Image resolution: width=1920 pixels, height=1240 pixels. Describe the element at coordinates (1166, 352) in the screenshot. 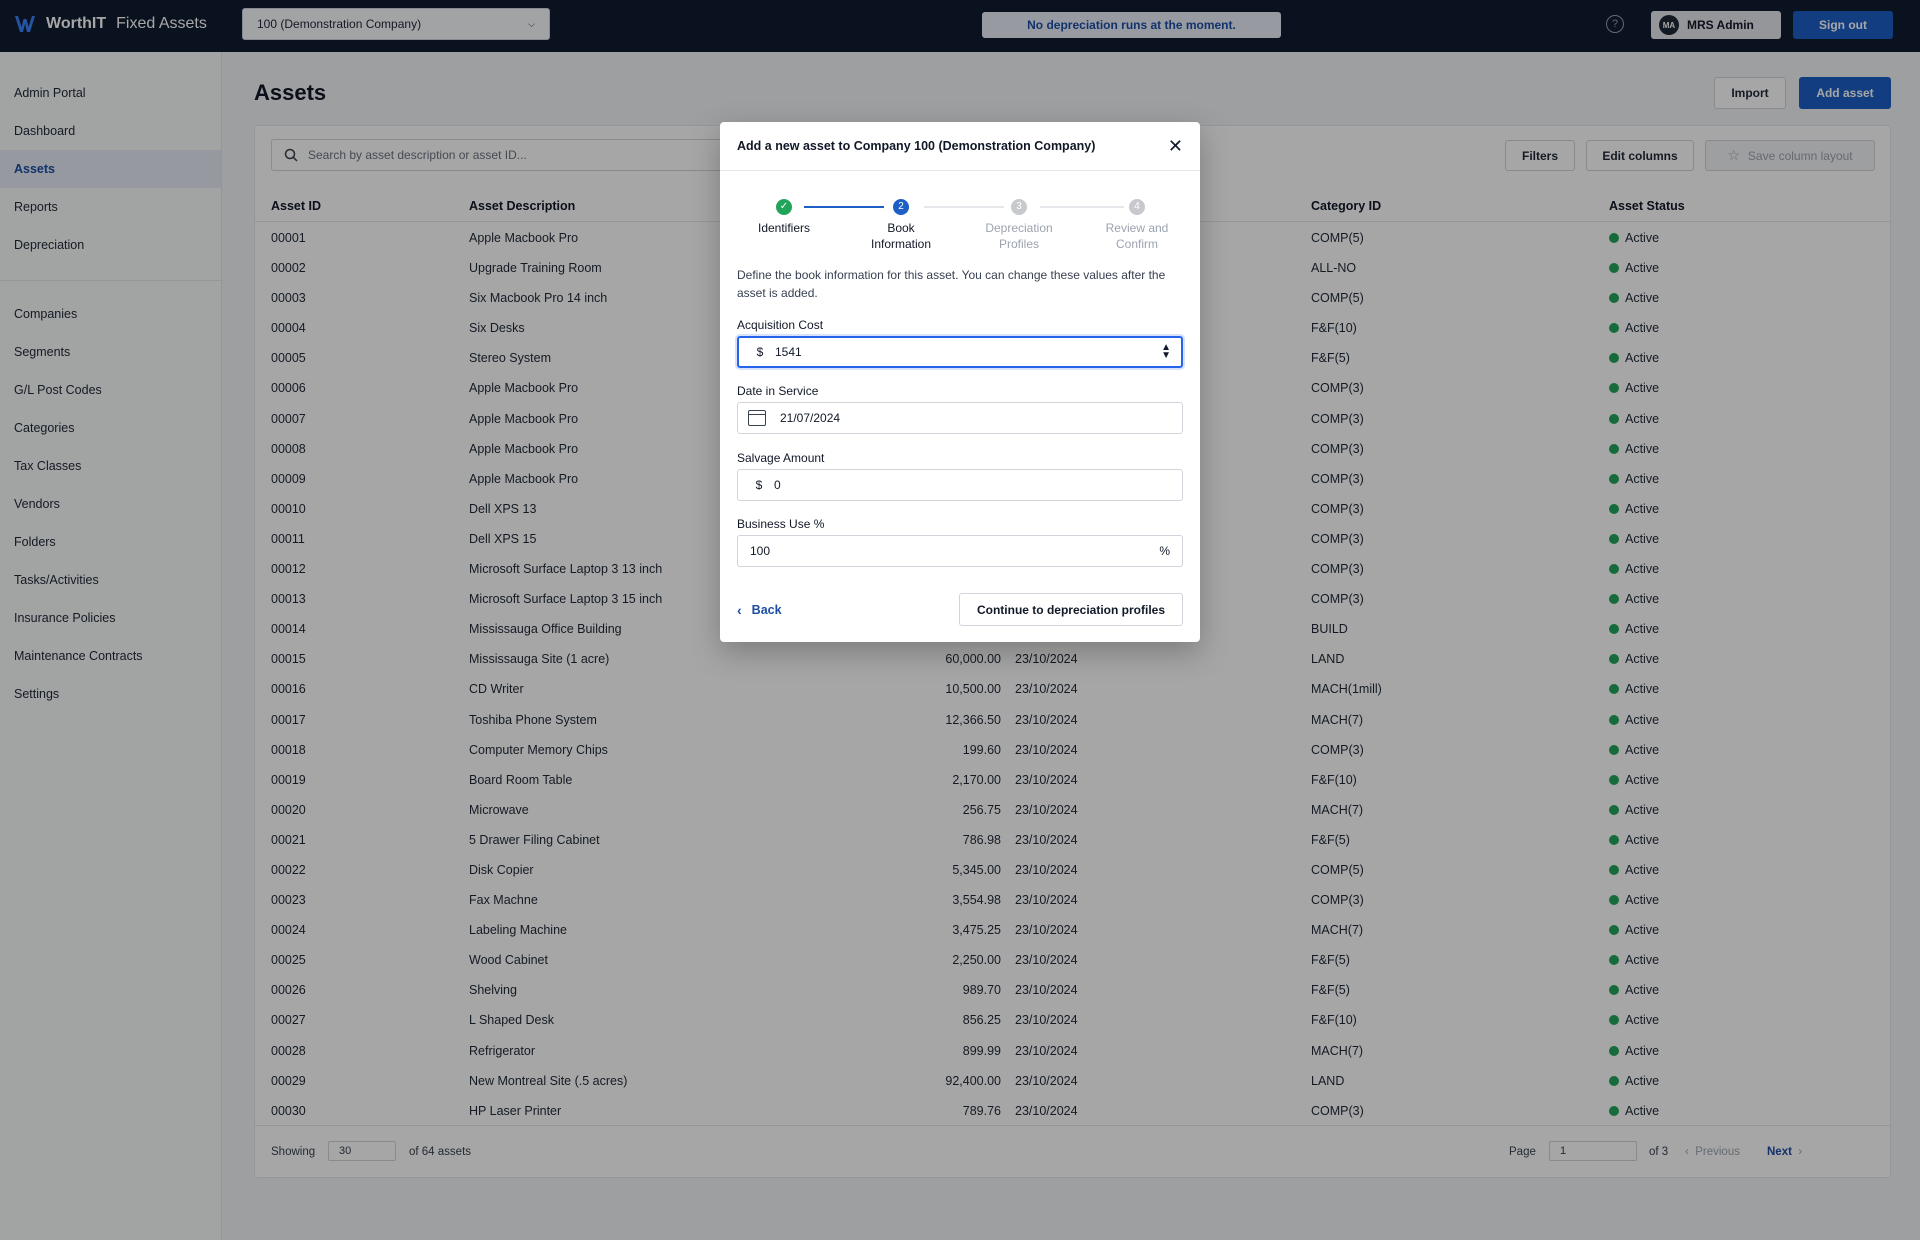

I see `number-stepper-icon: ▲ ▼` at that location.